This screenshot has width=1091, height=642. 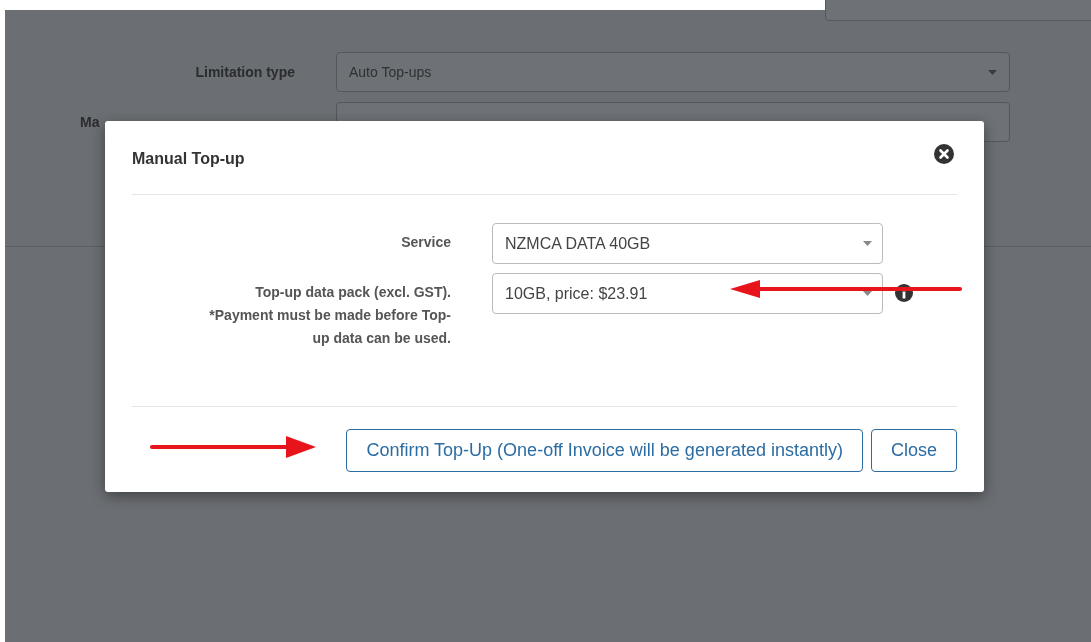 I want to click on field-label: Top-up data pack (excl. GST). *Payment must be made before Top- up data can be used., so click(x=329, y=315).